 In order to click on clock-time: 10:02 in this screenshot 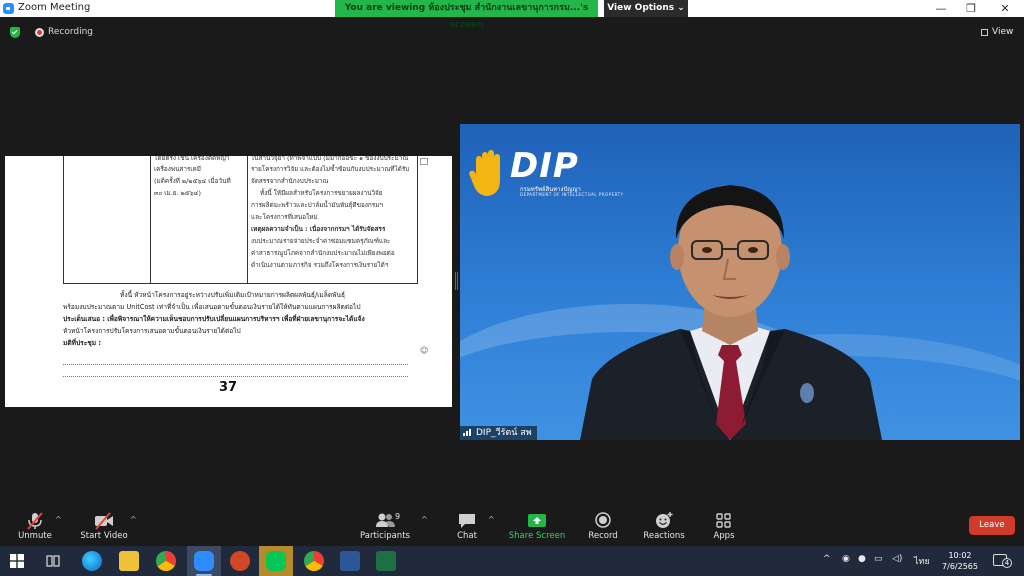, I will do `click(960, 555)`.